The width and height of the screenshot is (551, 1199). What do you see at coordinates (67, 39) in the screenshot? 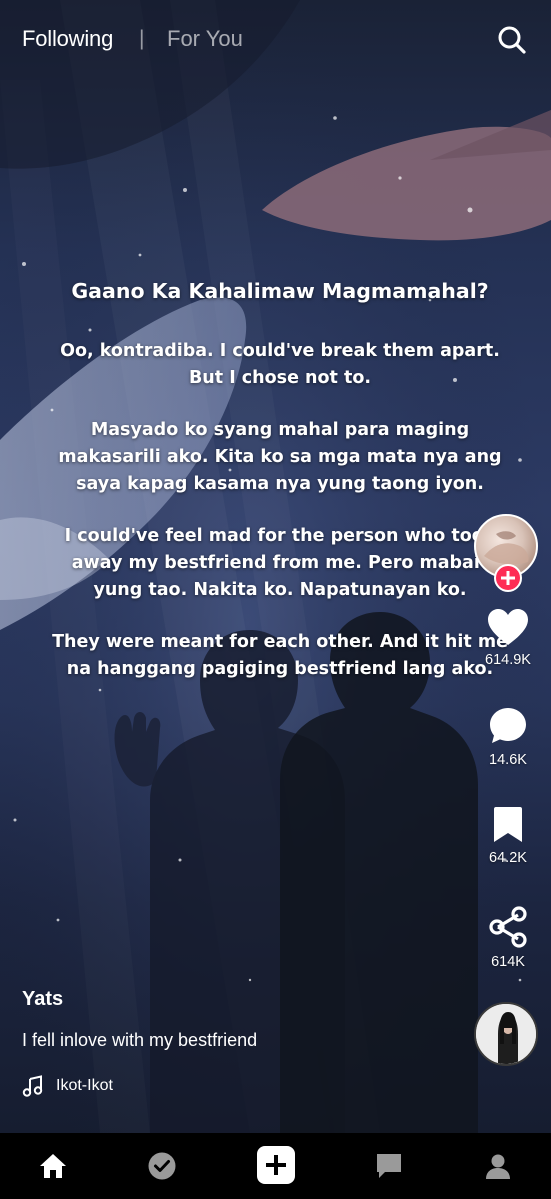
I see `tab-following: Following` at bounding box center [67, 39].